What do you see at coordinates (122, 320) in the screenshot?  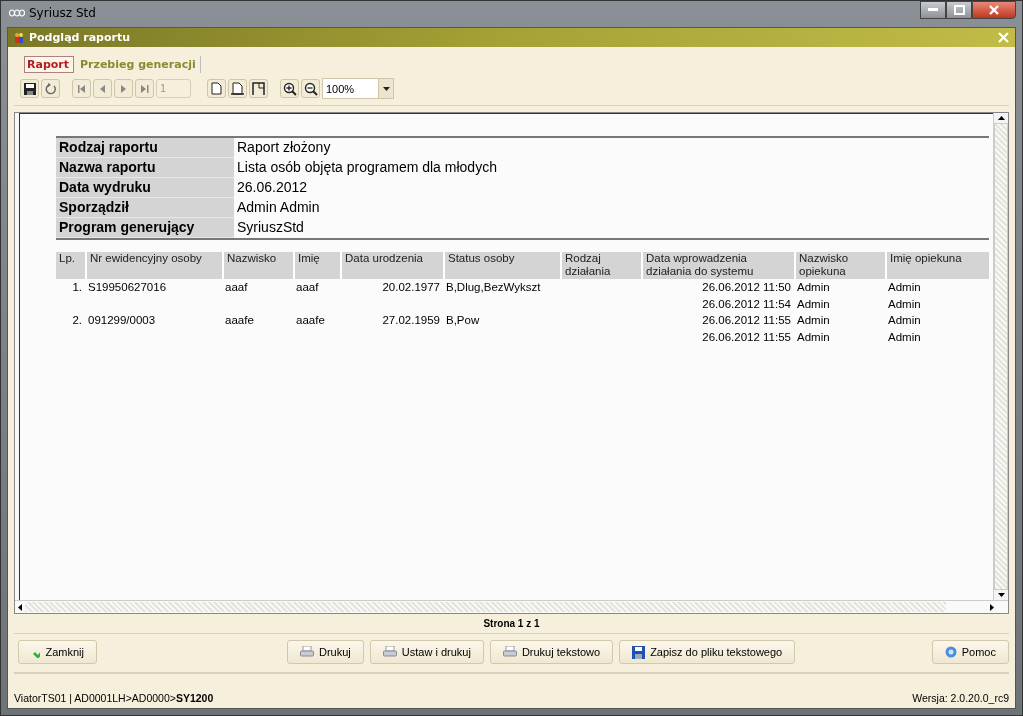 I see `table-cell: 091299/0003` at bounding box center [122, 320].